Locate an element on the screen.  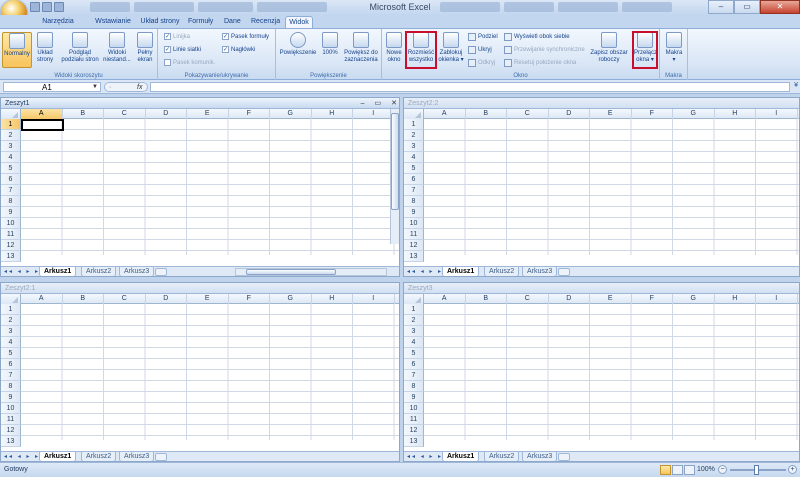
maximize-button: ▭ is located at coordinates (747, 7).